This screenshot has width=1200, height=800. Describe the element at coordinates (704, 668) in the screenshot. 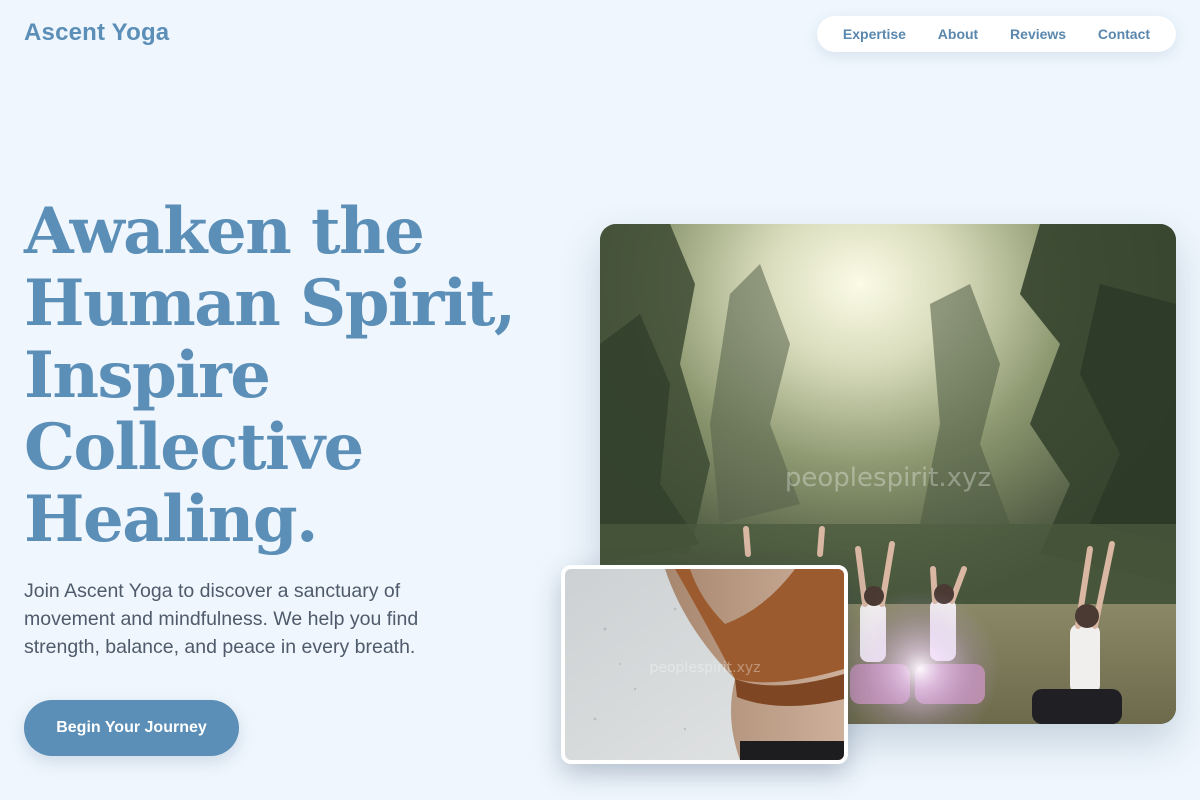

I see `inset-image-watermark: peoplespirit.xyz` at that location.